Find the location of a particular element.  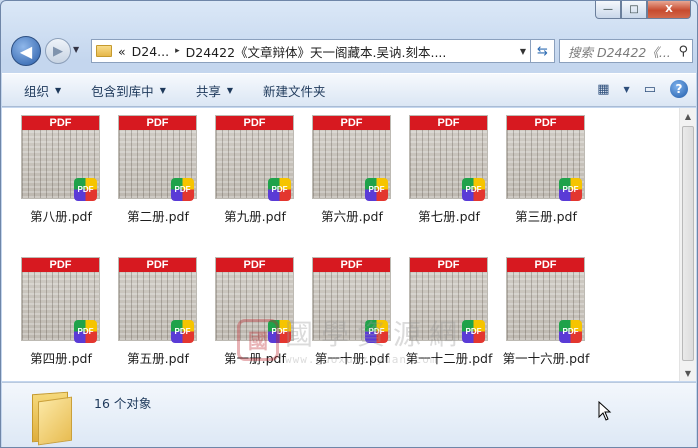

file-name: 第一十六册.pdf is located at coordinates (546, 358).